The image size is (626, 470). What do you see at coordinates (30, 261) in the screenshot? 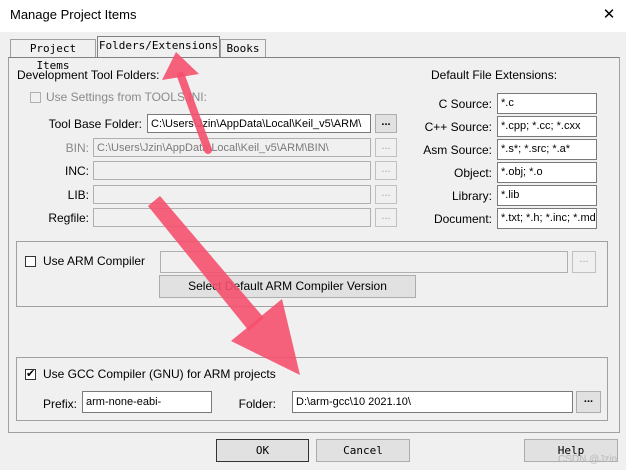
I see `use-arm-compiler-checkbox` at bounding box center [30, 261].